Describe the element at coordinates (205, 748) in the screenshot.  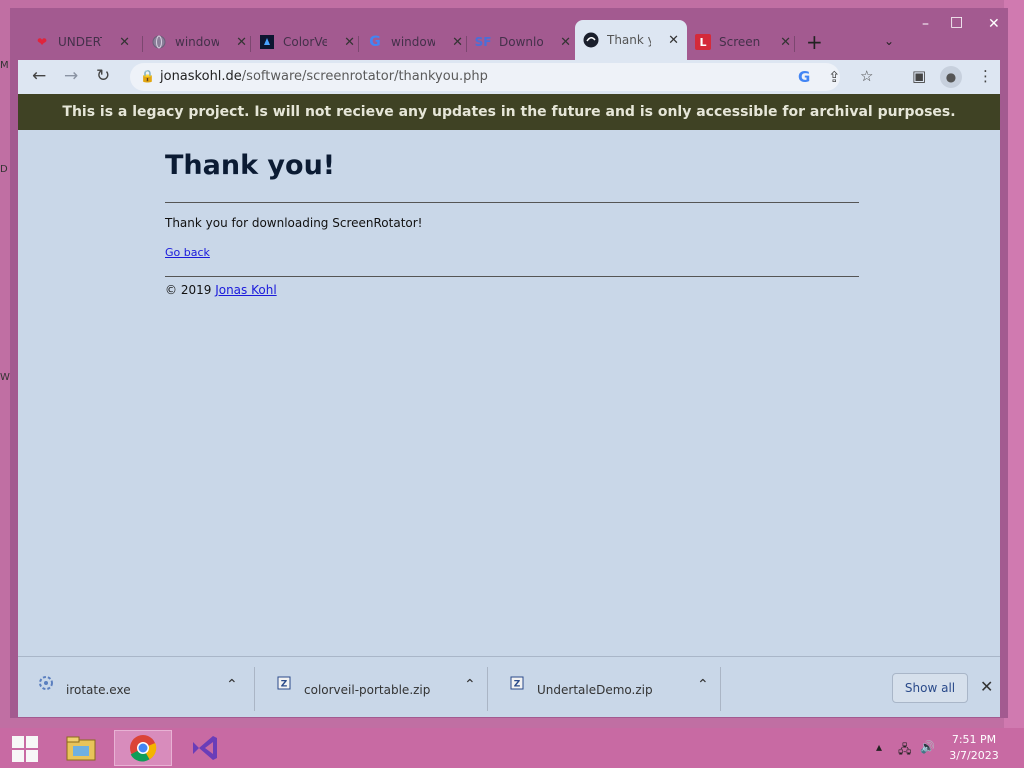
I see `visual-studio-icon` at that location.